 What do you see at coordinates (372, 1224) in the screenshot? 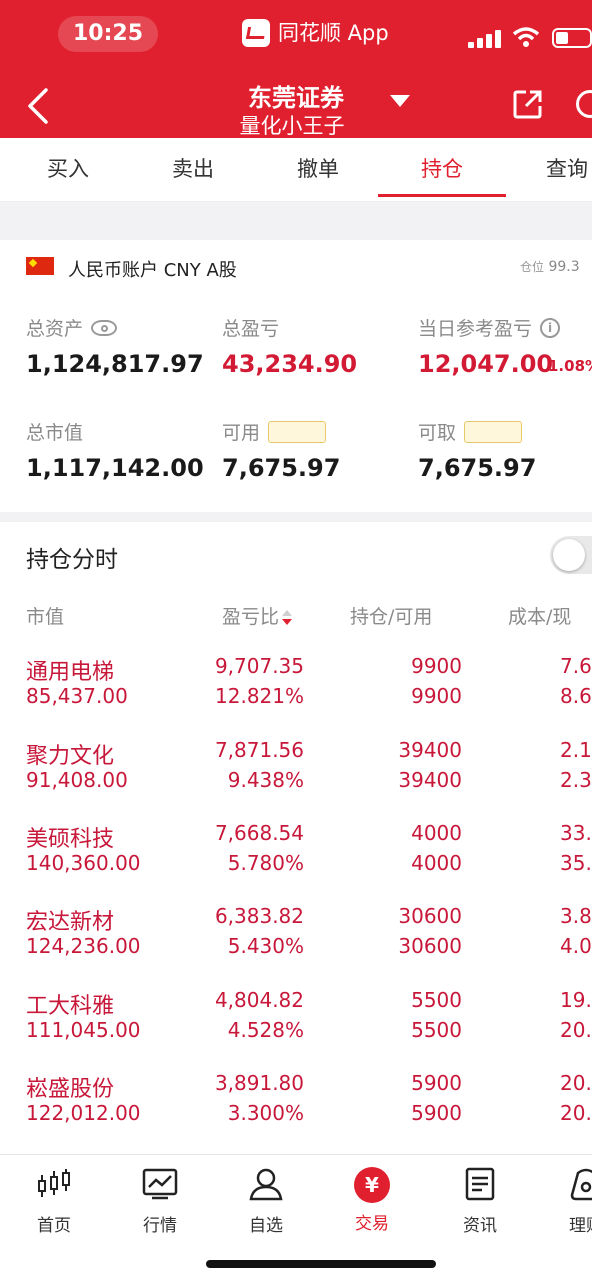
I see `nav-label: 交易` at bounding box center [372, 1224].